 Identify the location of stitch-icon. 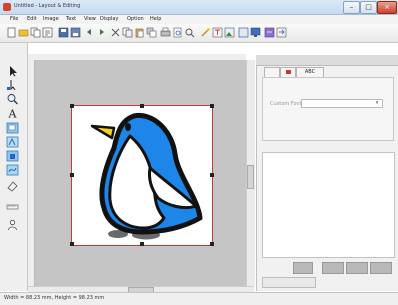
(269, 32).